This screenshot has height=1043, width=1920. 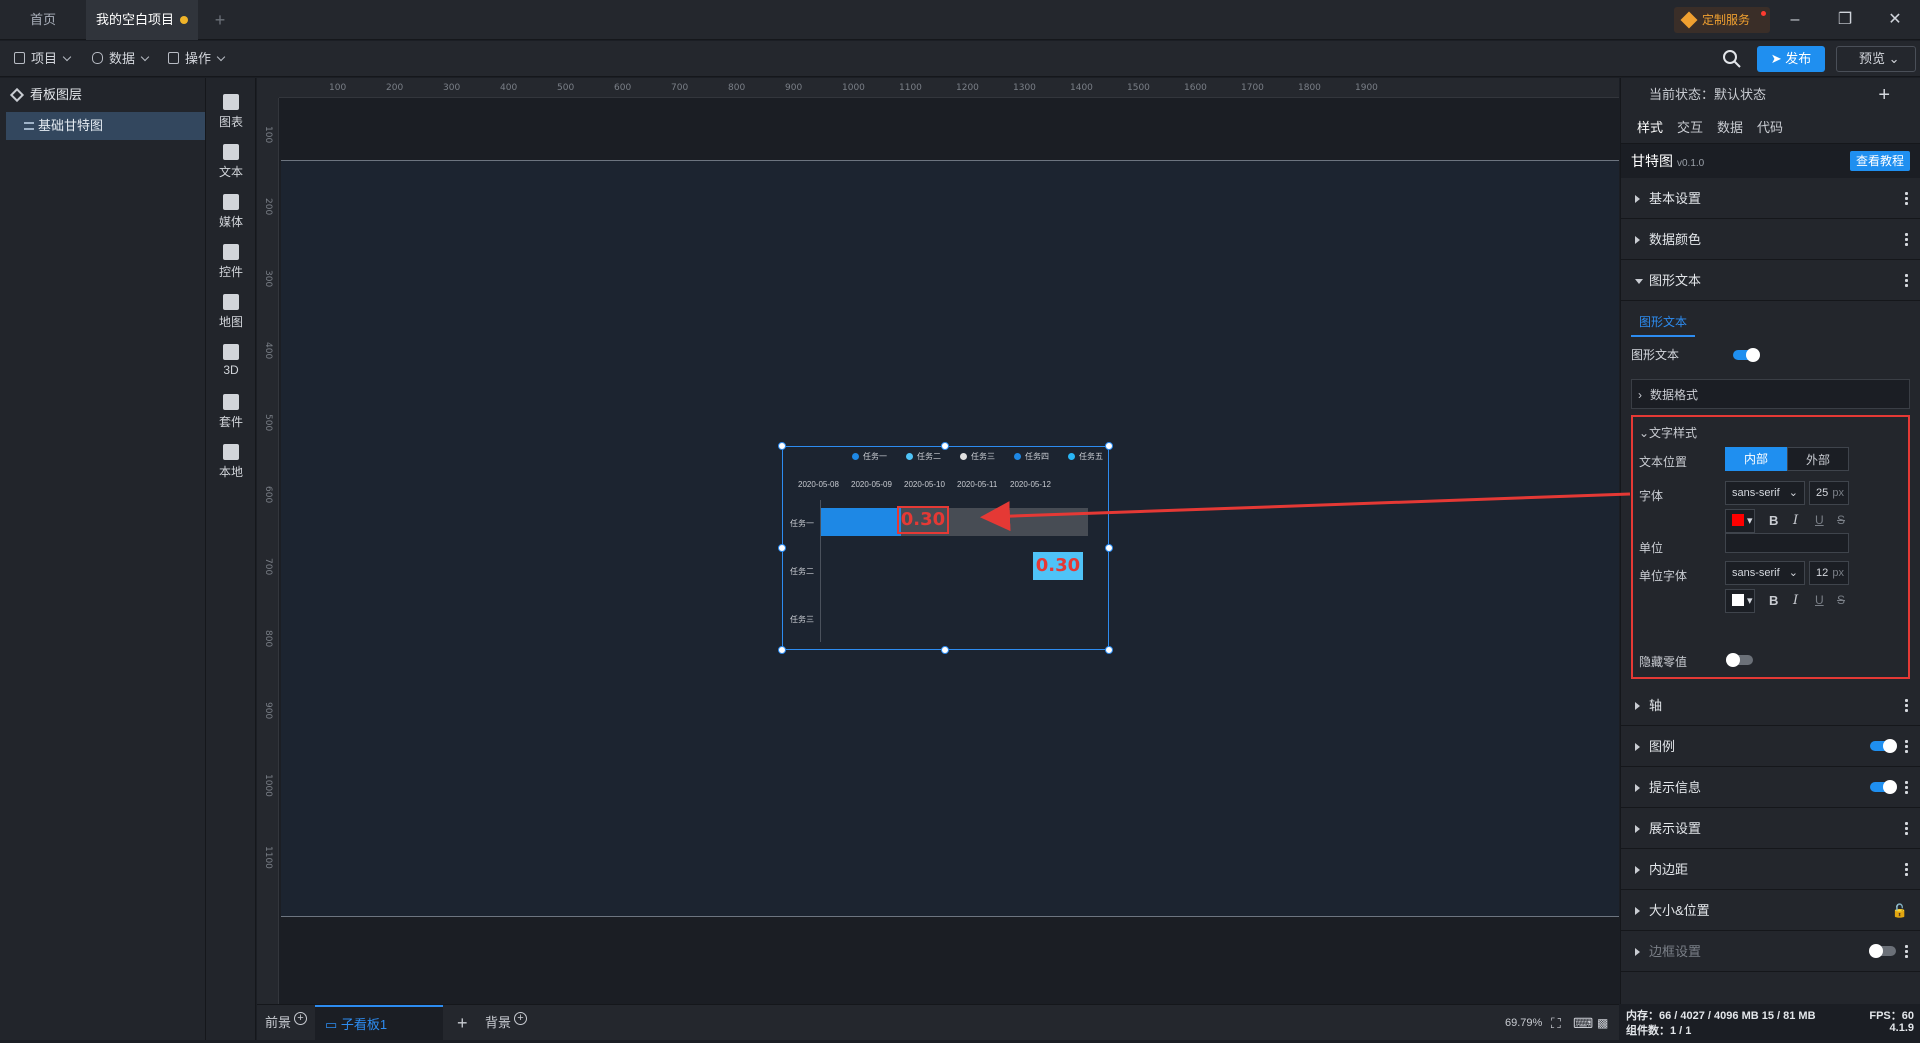 I want to click on section-padding: 内边距, so click(x=1770, y=869).